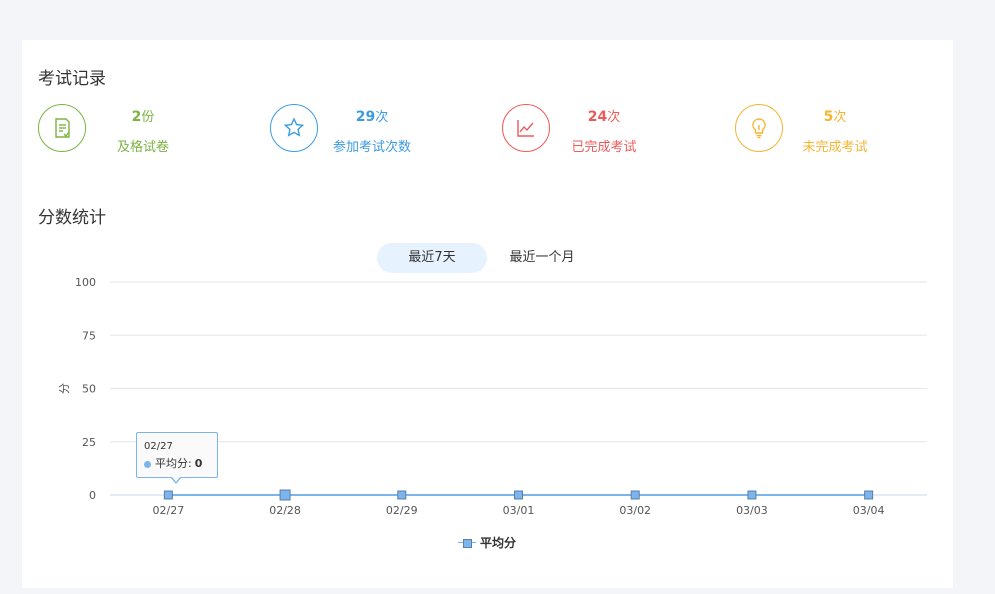  What do you see at coordinates (171, 463) in the screenshot?
I see `tooltip-series-name: 平均分` at bounding box center [171, 463].